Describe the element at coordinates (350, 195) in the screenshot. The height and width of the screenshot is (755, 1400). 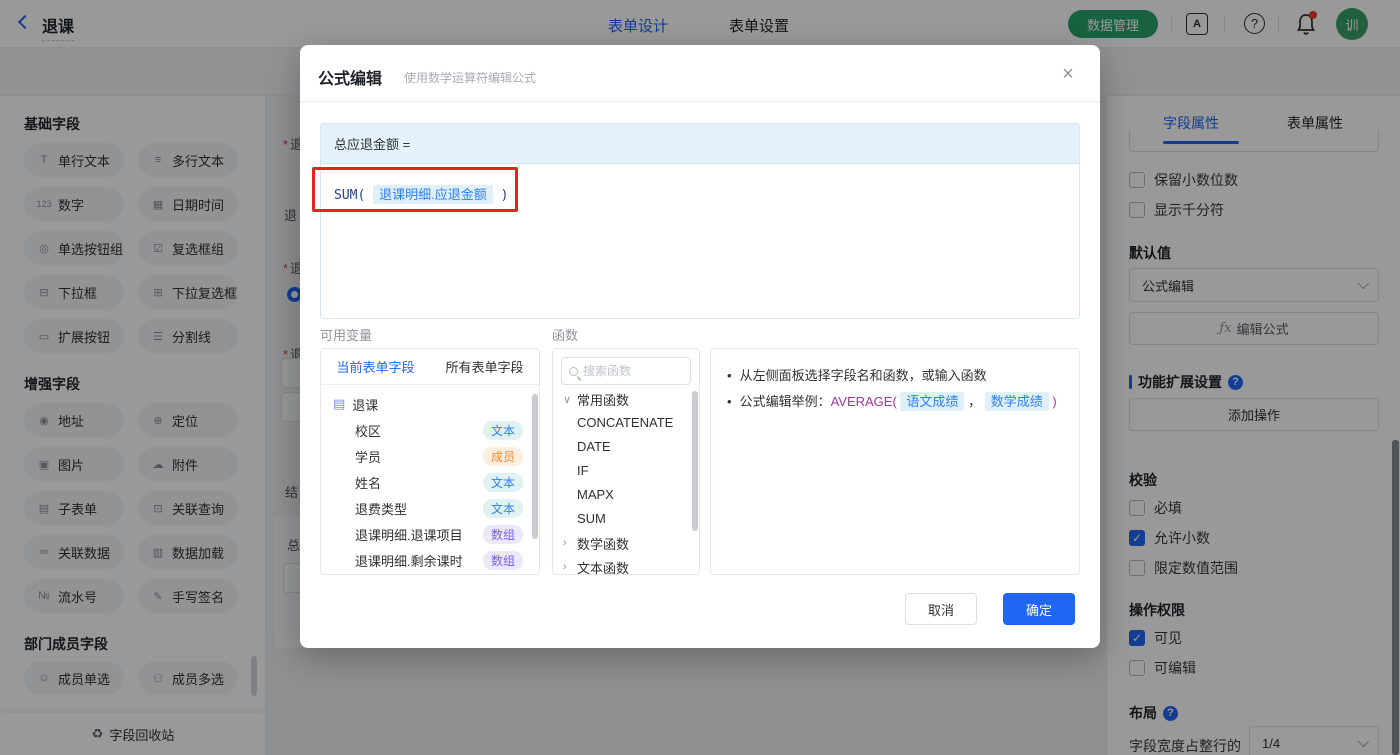
I see `formula-function-open: SUM(` at that location.